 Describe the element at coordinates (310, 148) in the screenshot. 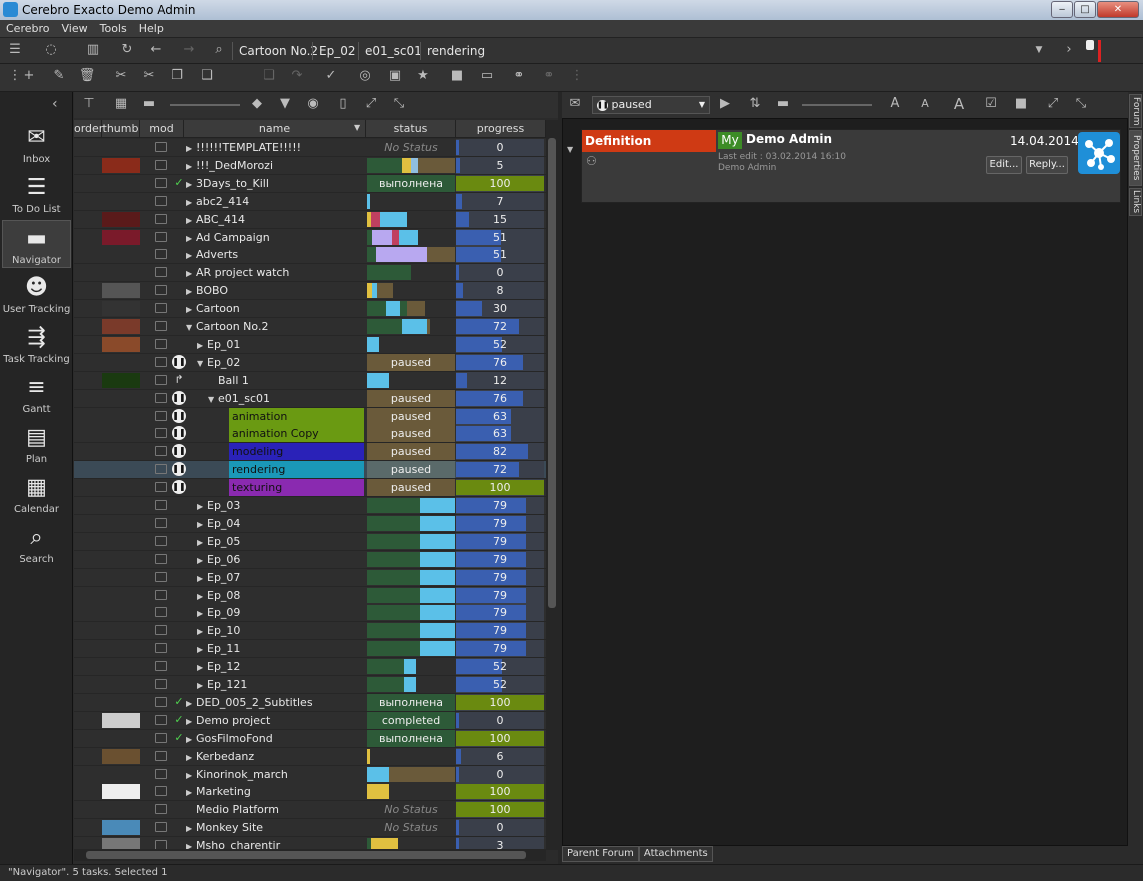

I see `table-row: ▶ !!!!!!TEMPLATE!!!!! No Status 0` at that location.